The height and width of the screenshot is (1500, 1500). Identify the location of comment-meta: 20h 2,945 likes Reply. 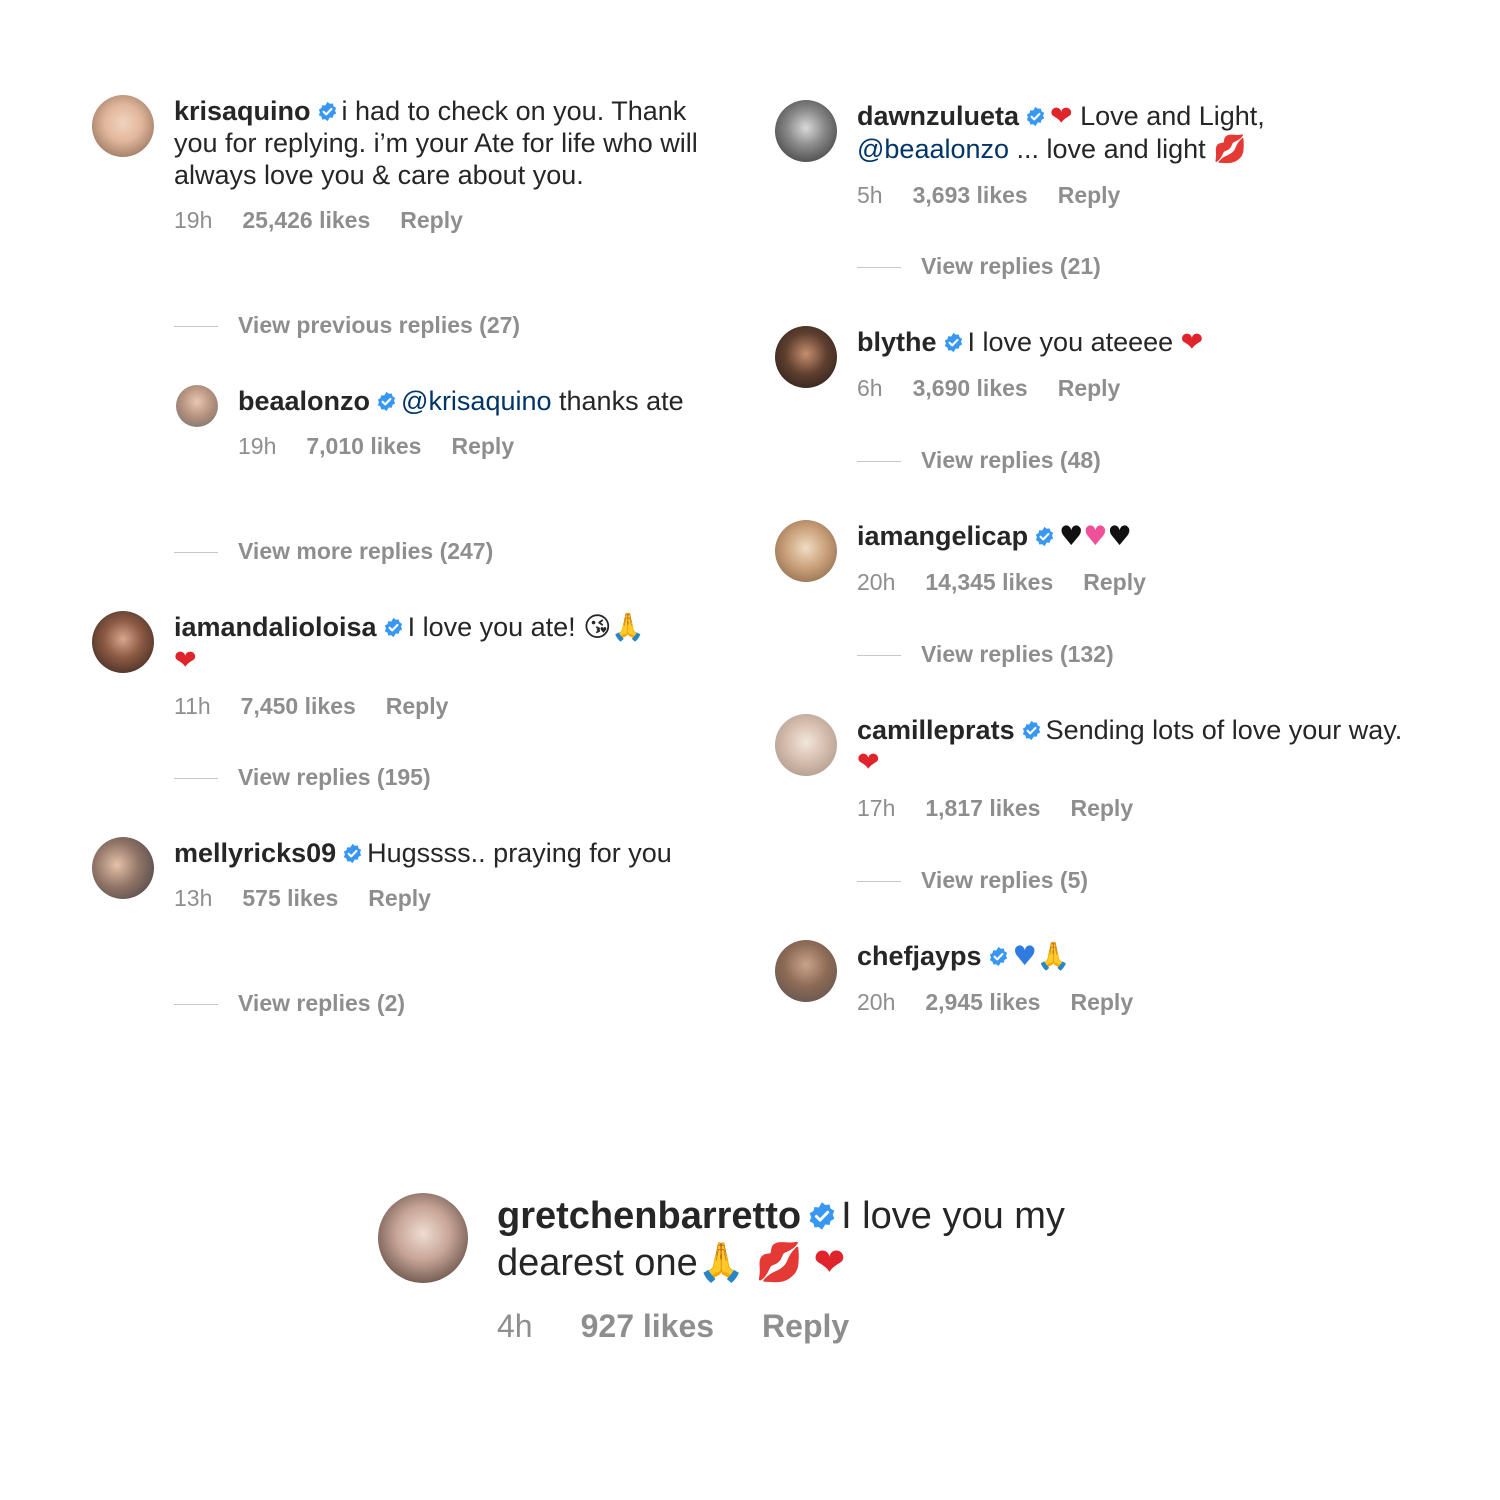
(1137, 1002).